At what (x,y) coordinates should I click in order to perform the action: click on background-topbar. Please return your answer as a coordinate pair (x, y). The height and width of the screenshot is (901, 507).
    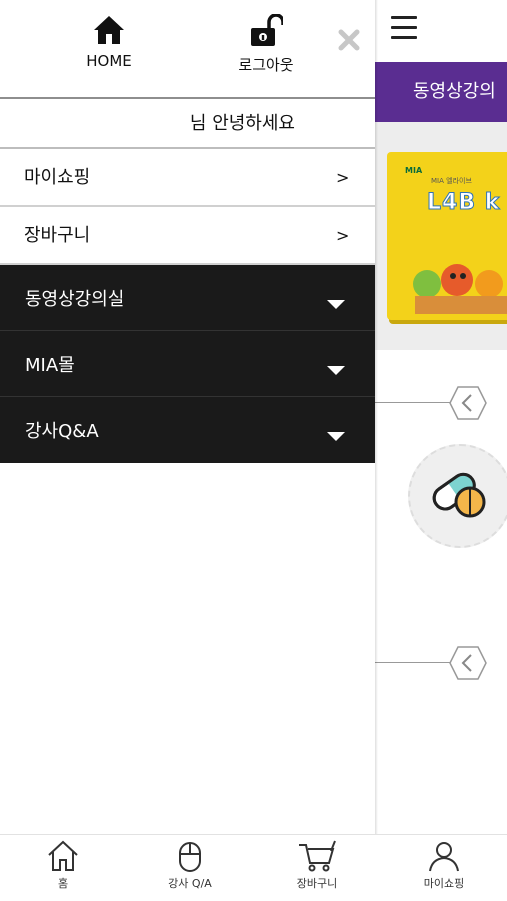
    Looking at the image, I should click on (441, 30).